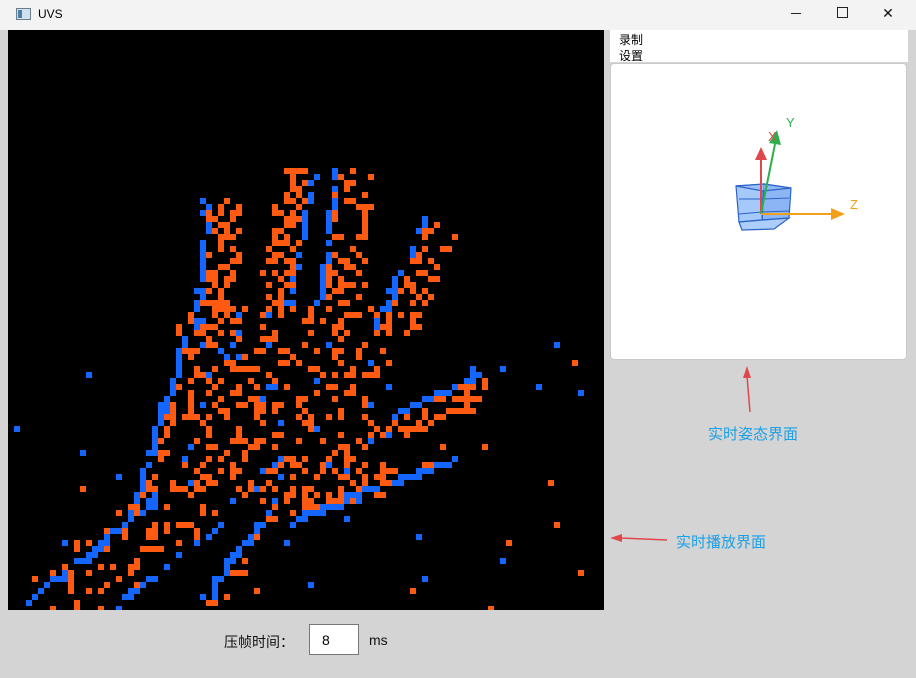 This screenshot has width=916, height=678. What do you see at coordinates (721, 542) in the screenshot?
I see `playback-annotation-label: 实时播放界面` at bounding box center [721, 542].